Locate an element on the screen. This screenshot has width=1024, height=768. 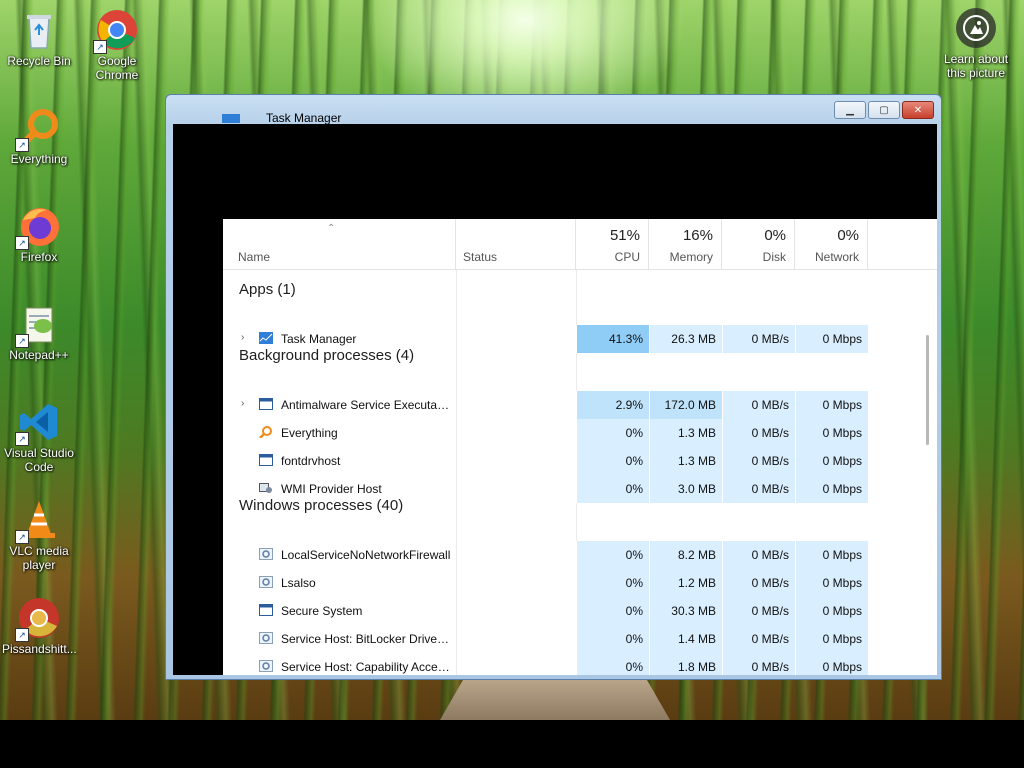
black-bottom-strip is located at coordinates (512, 744).